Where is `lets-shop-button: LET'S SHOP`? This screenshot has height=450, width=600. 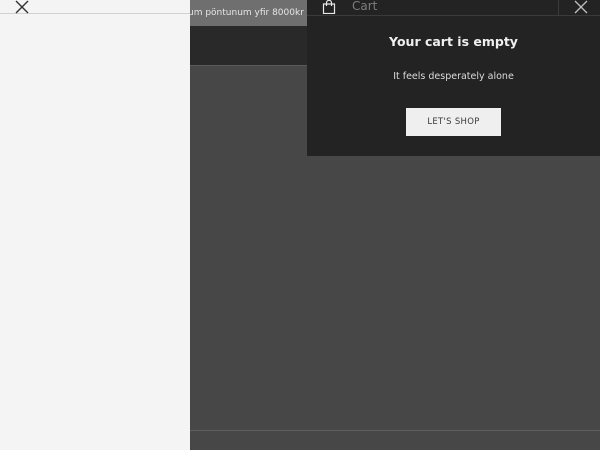
lets-shop-button: LET'S SHOP is located at coordinates (453, 122).